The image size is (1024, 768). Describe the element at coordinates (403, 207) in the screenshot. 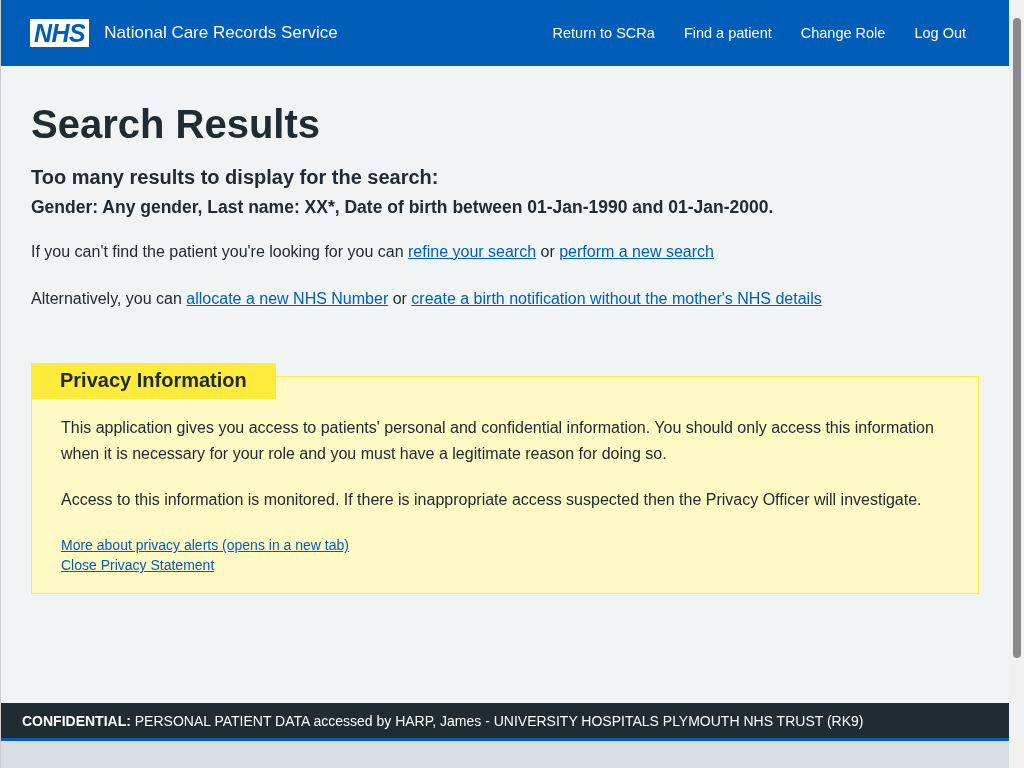

I see `search-criteria: Gender: Any gender, Last name: XX*, Date of birth between 01-Jan-1990 and 01-Jan-2000.` at that location.